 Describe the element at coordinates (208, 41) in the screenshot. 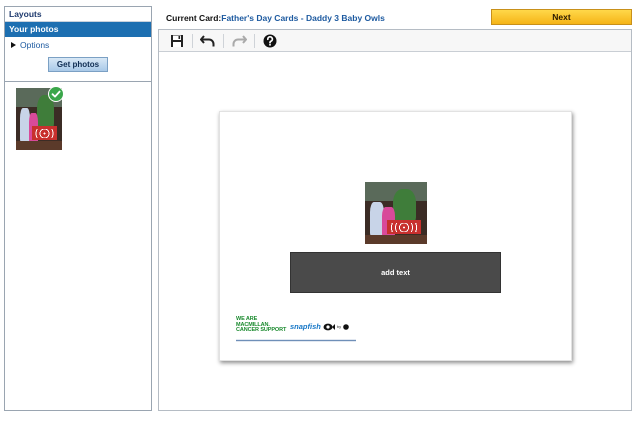

I see `undo-icon` at that location.